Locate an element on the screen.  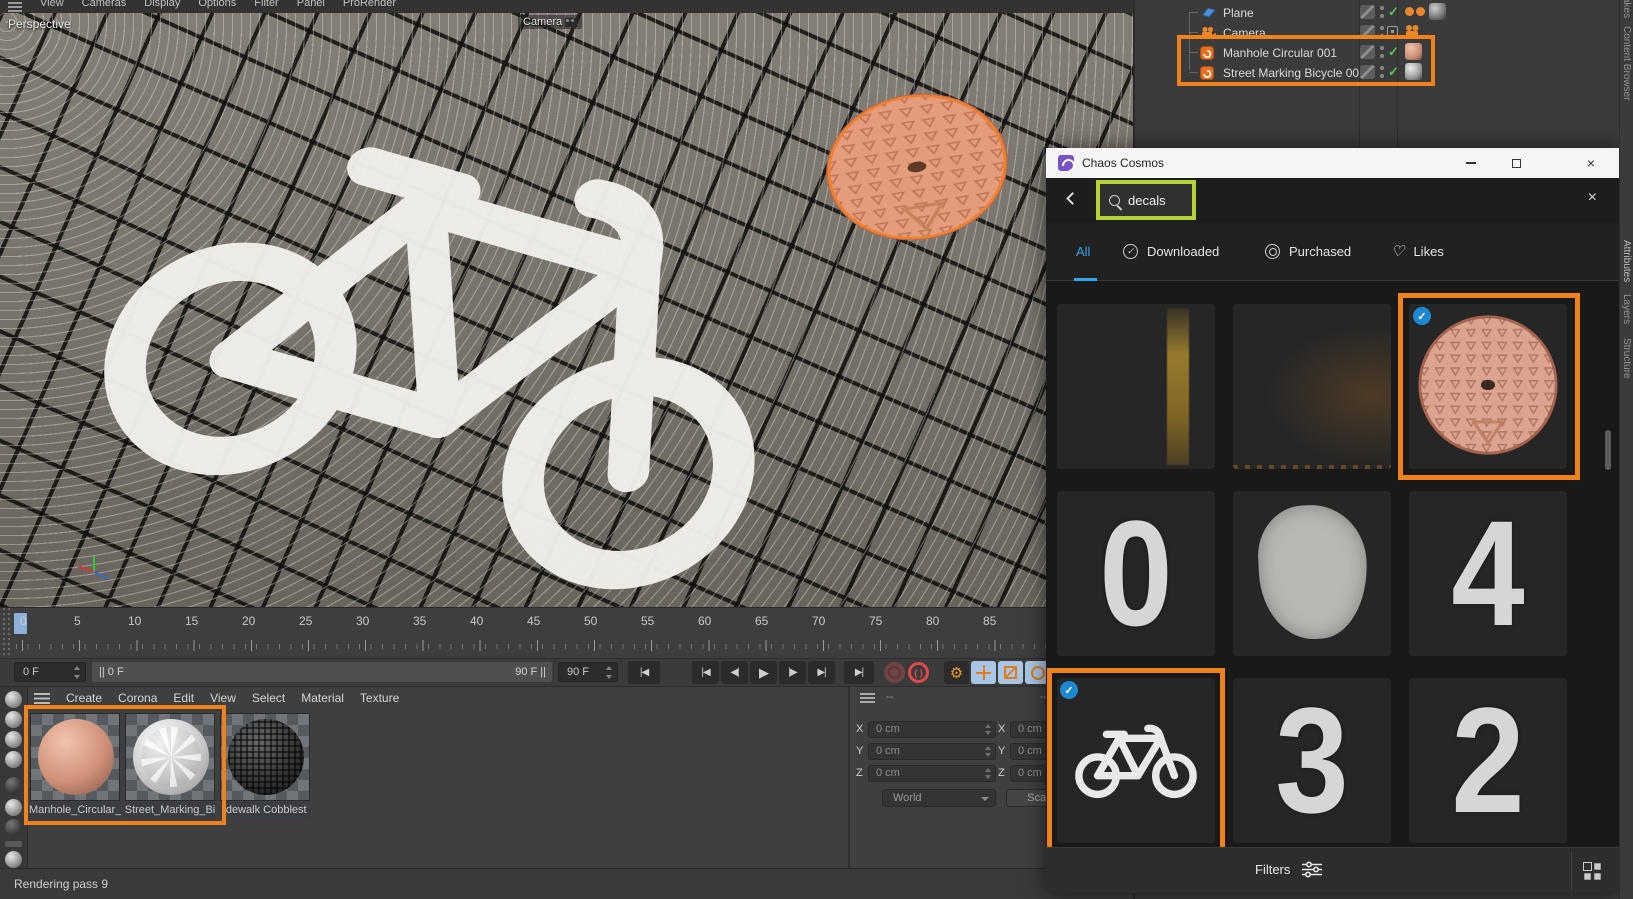
position-x-field: 0 cm is located at coordinates (932, 729).